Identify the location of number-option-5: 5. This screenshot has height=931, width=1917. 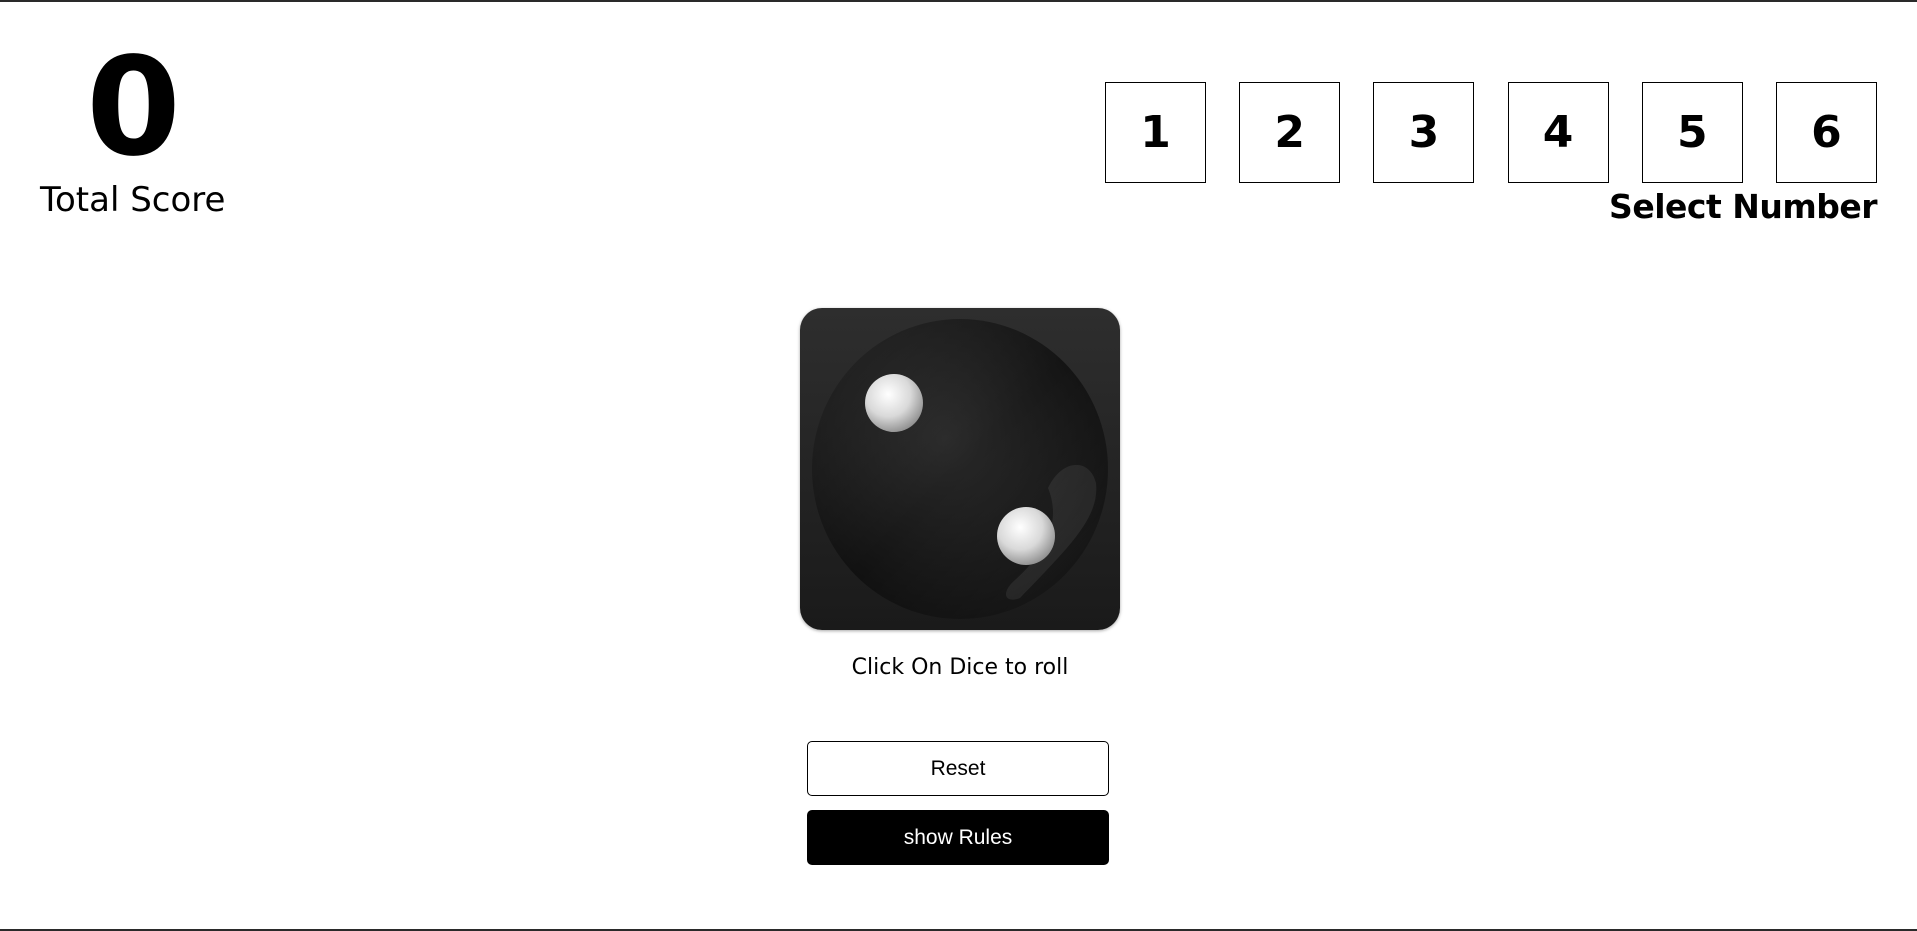
(1692, 132).